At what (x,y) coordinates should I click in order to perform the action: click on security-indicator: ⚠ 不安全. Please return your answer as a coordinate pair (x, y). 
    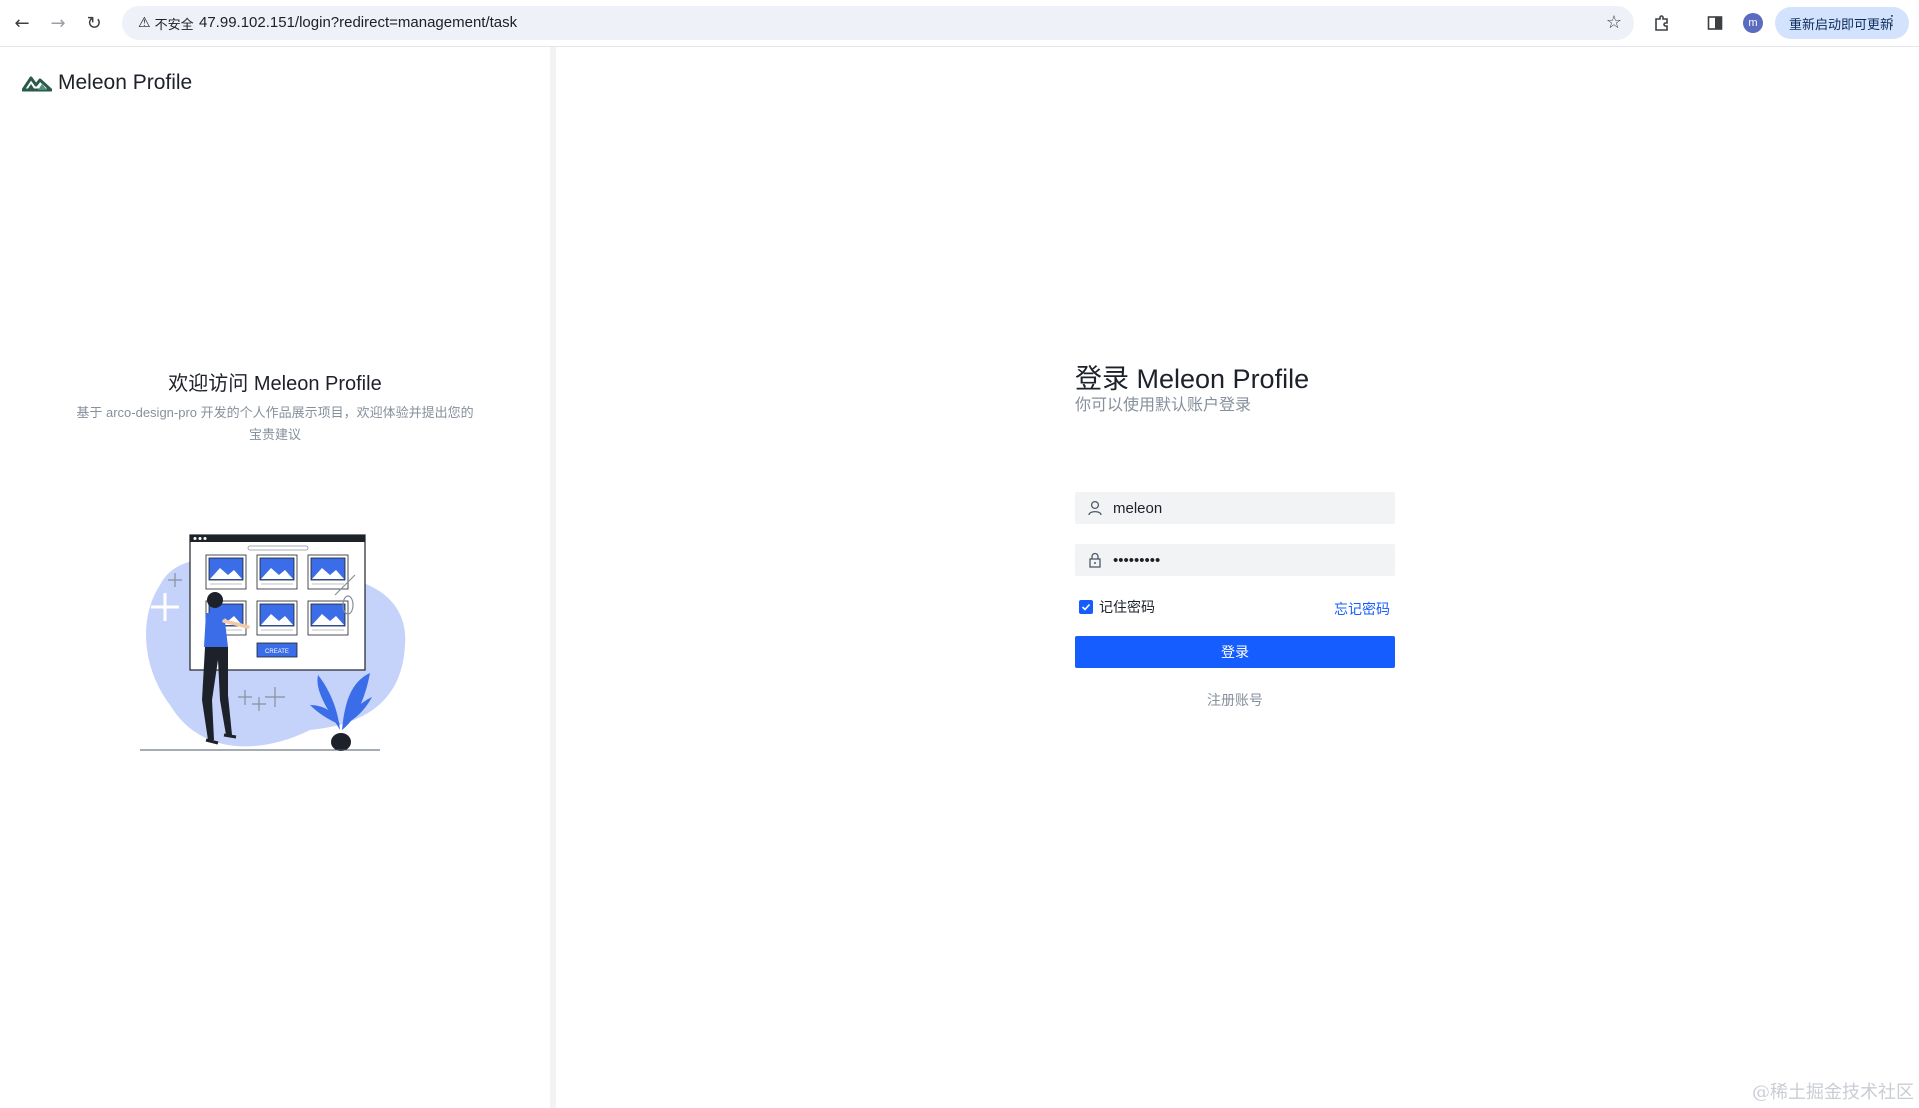
    Looking at the image, I should click on (166, 23).